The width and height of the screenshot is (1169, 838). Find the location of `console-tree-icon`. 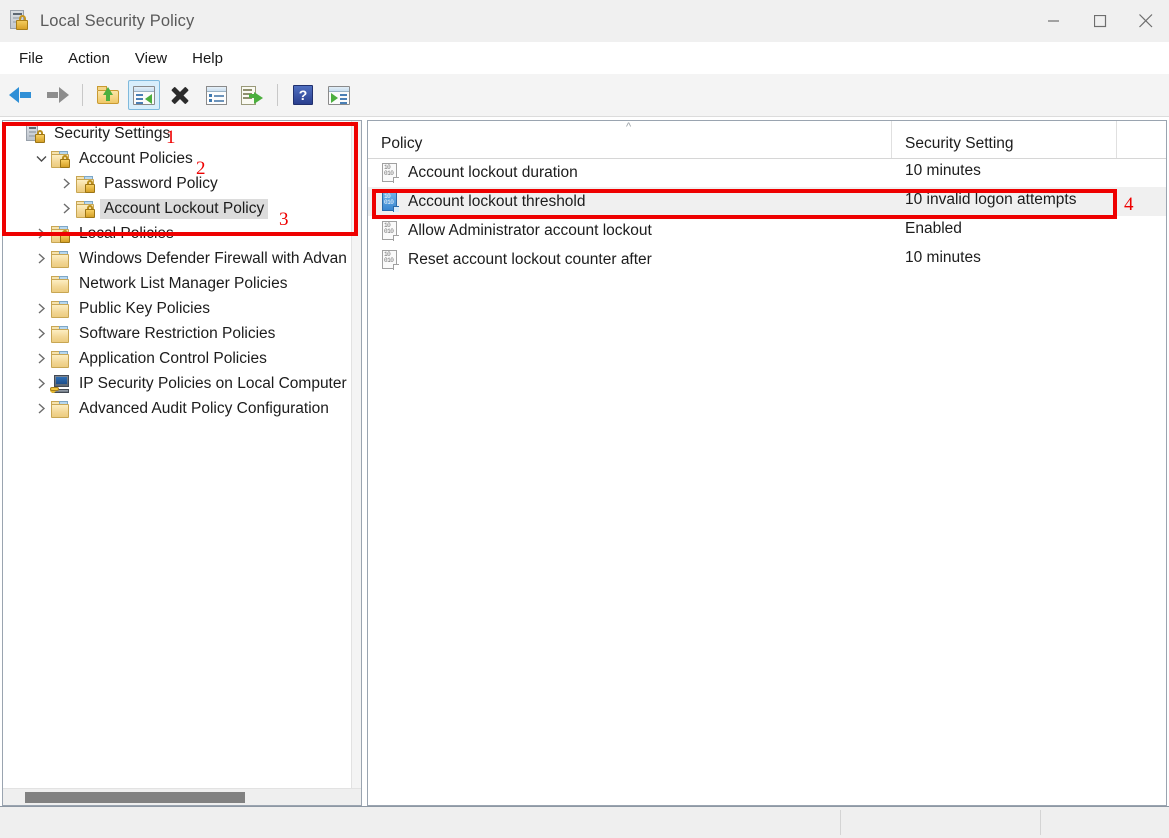

console-tree-icon is located at coordinates (144, 95).